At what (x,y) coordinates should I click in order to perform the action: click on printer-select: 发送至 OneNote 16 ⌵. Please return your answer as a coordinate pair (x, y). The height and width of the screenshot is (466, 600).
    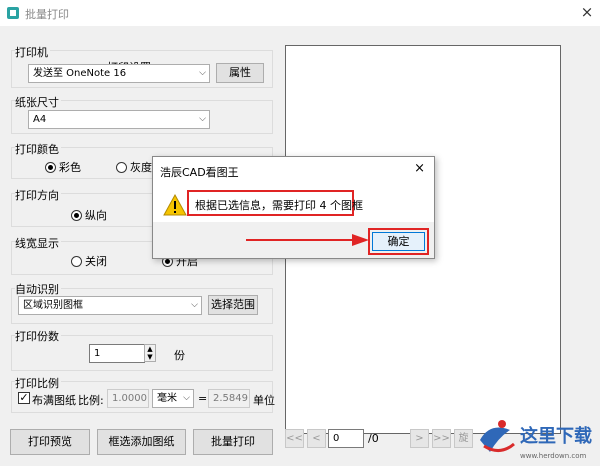
    Looking at the image, I should click on (119, 73).